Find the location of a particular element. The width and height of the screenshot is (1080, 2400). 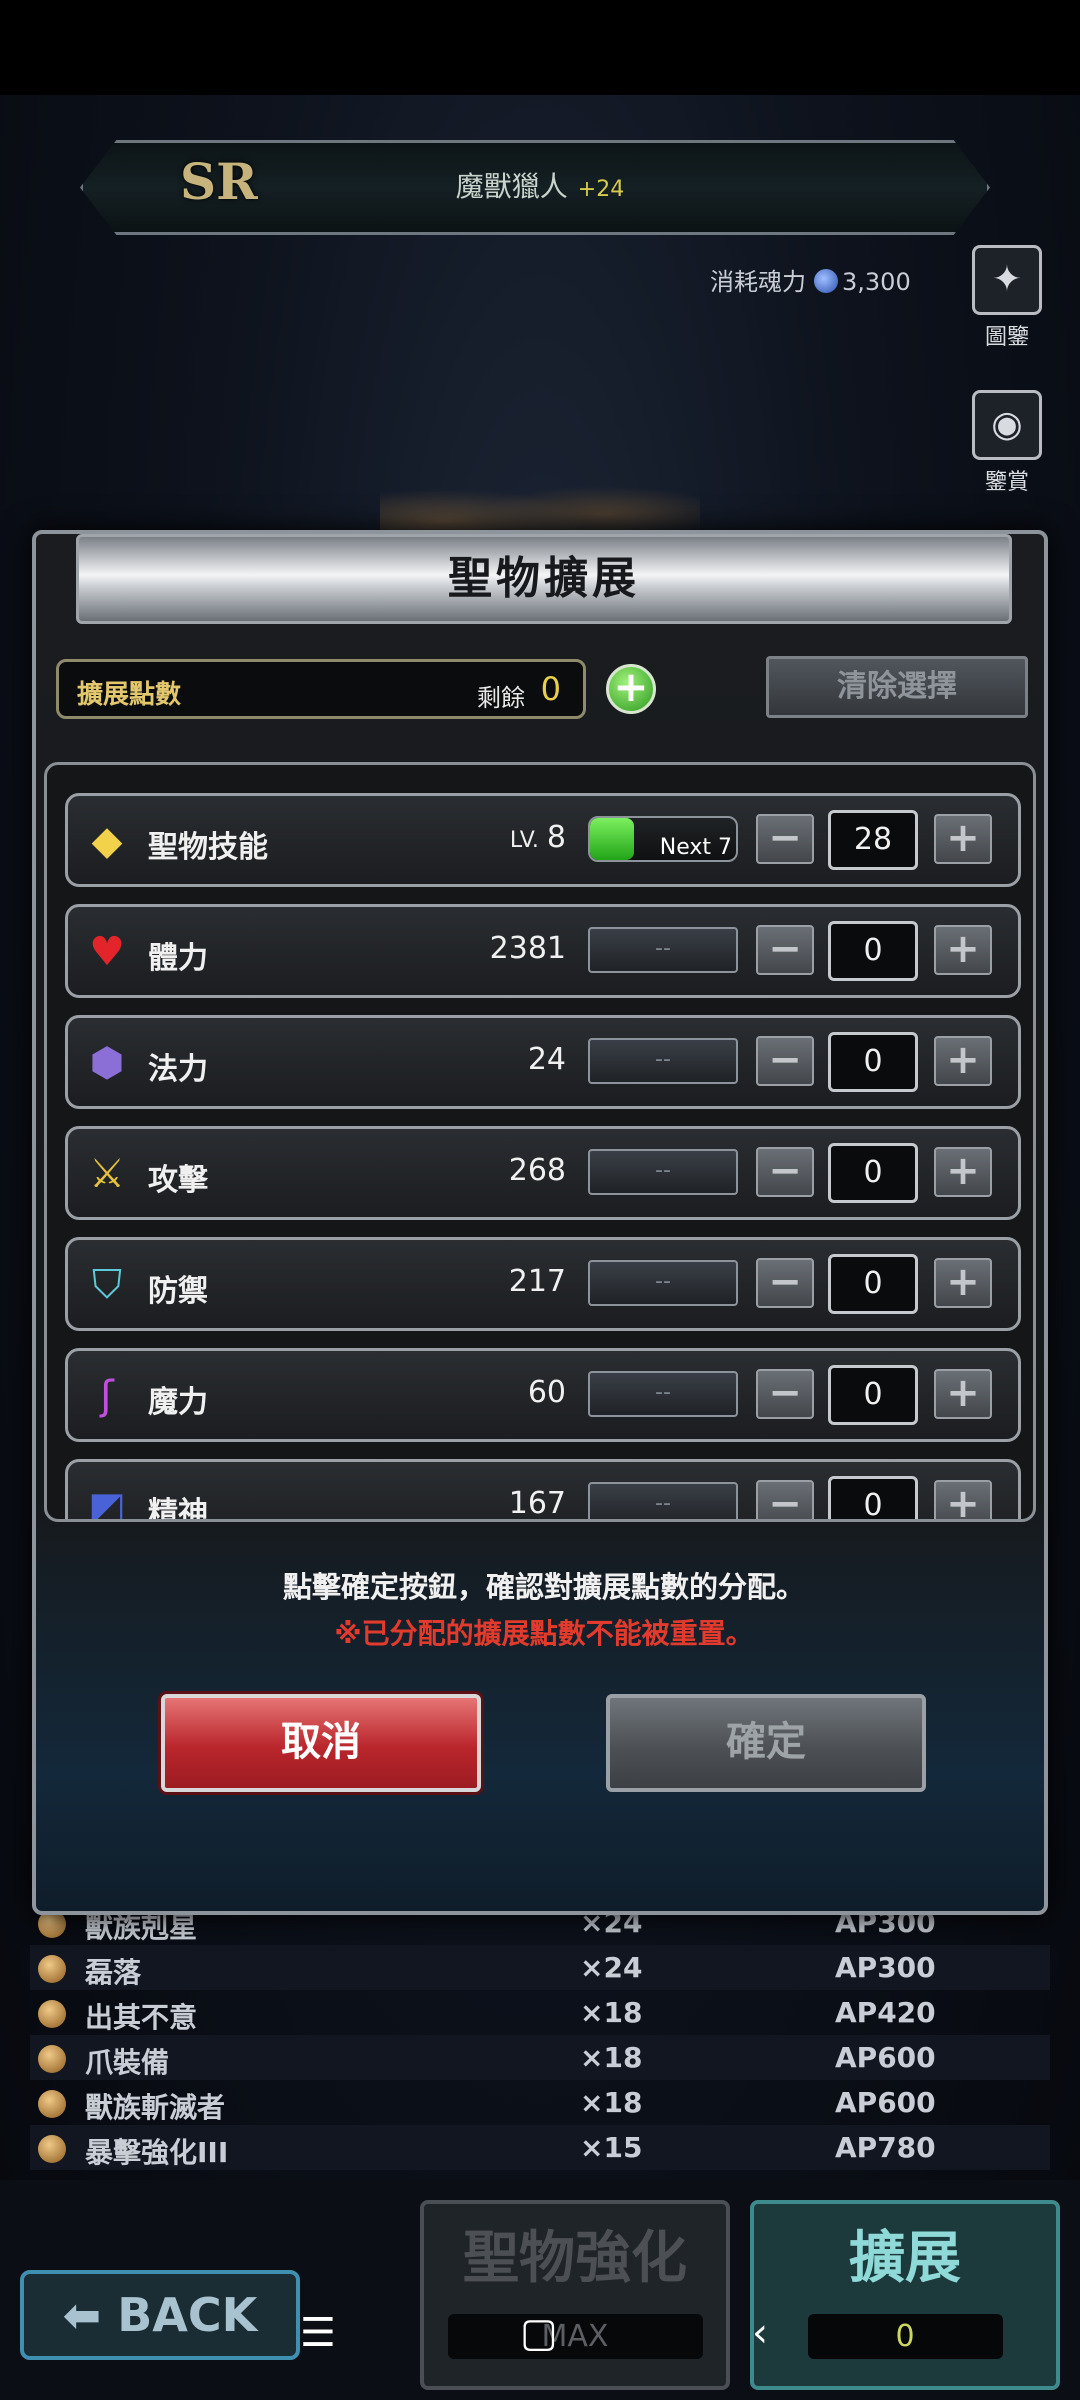

expand-points-label: 擴展點數 is located at coordinates (129, 695).